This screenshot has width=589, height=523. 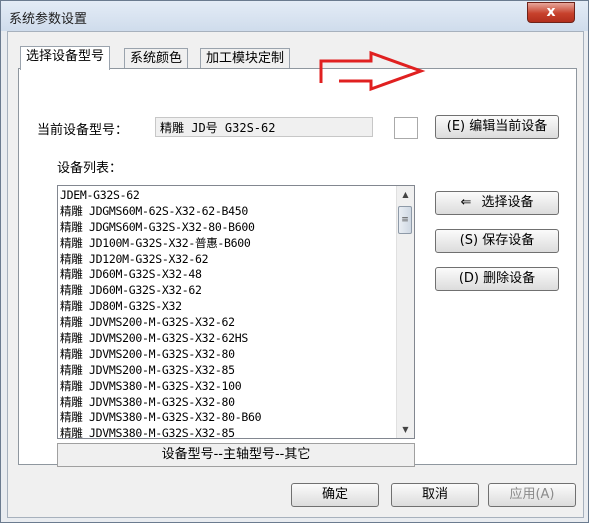 I want to click on tab-system-colors: 系统颜色, so click(x=156, y=58).